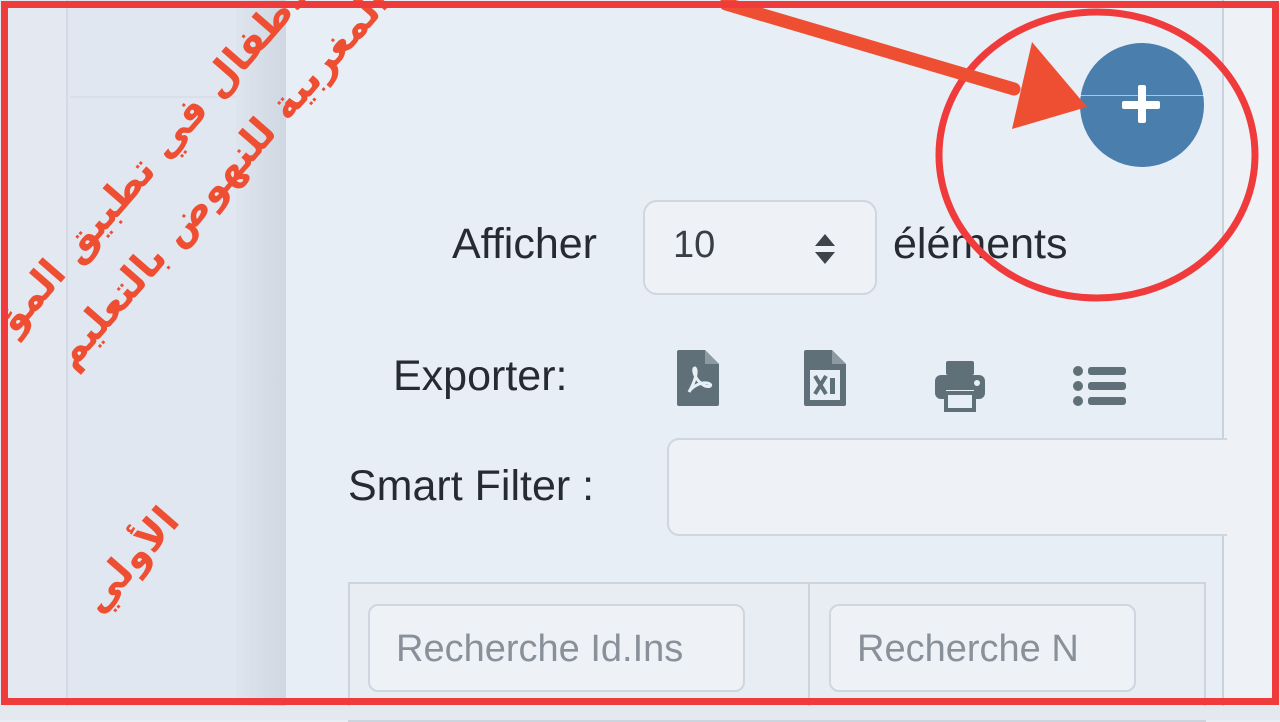  I want to click on left-panel-background, so click(34, 360).